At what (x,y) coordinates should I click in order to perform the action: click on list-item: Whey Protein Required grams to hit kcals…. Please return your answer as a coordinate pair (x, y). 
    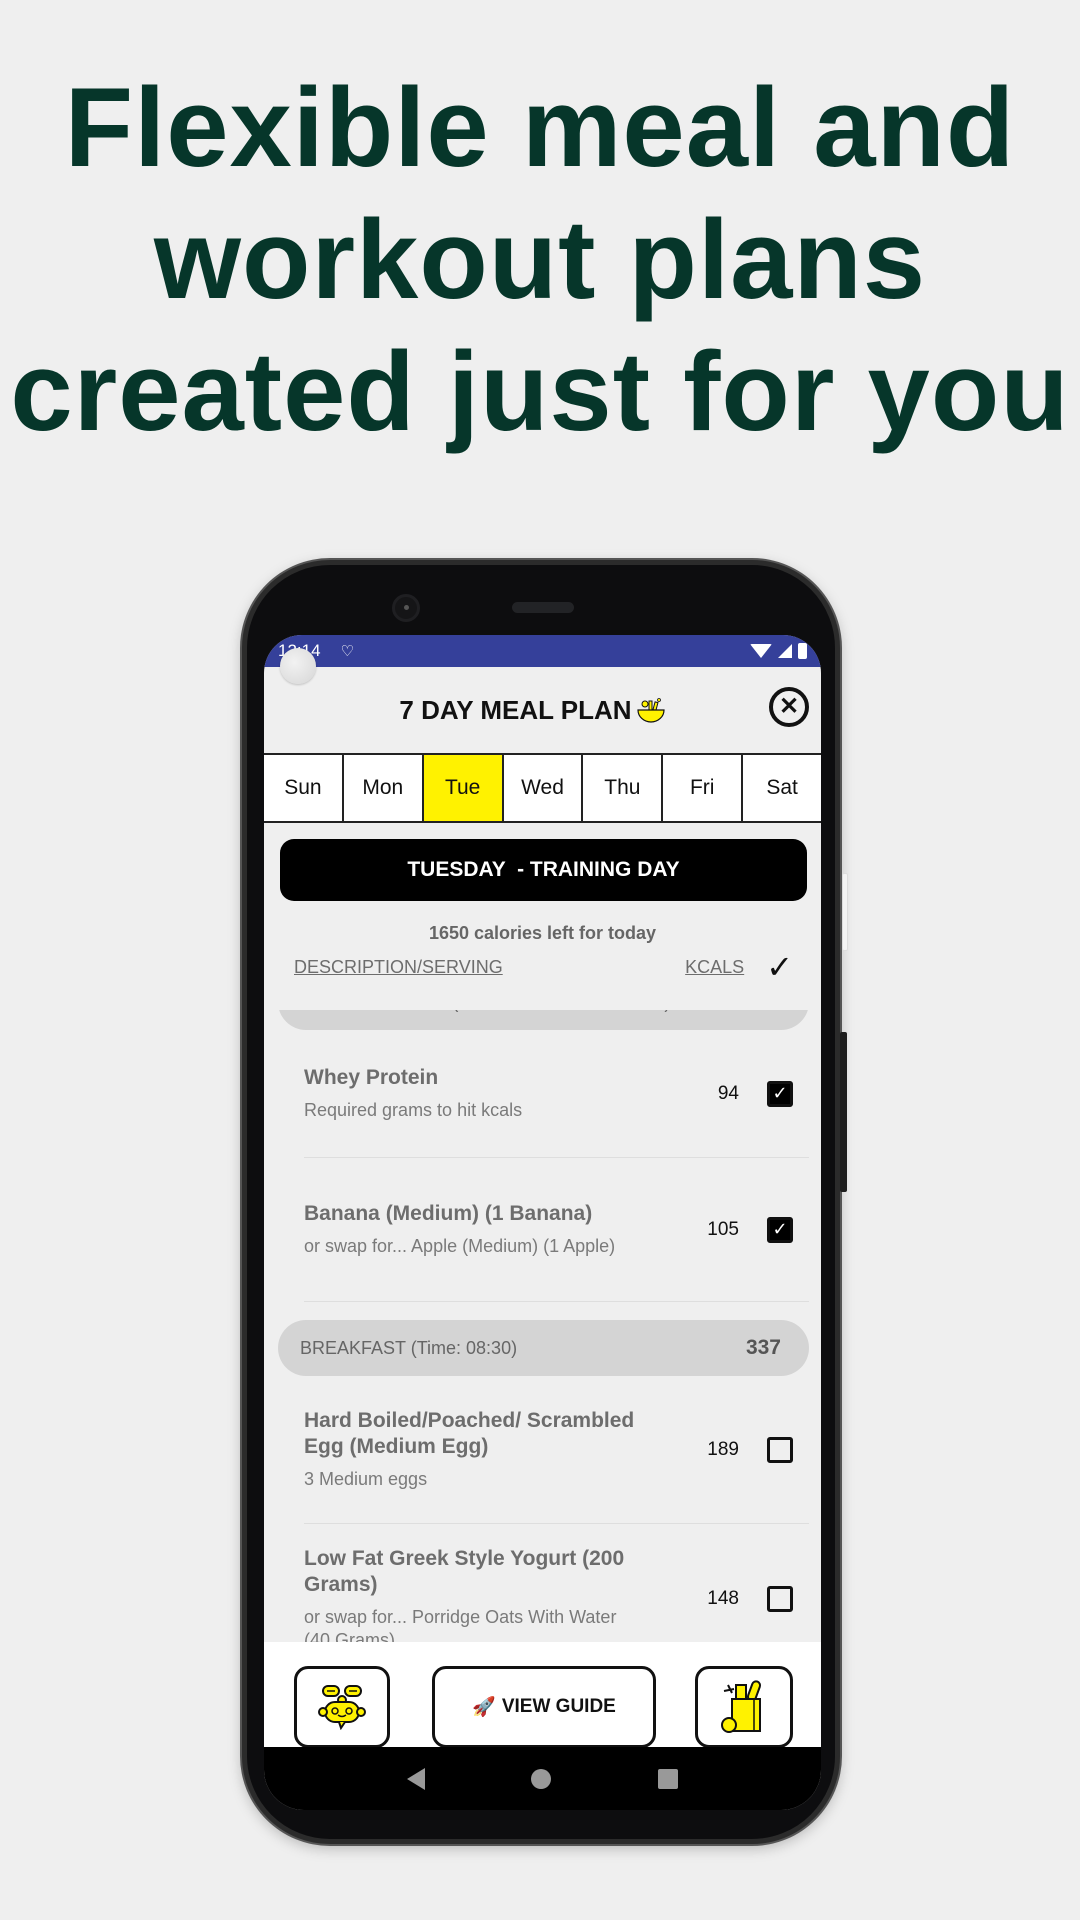
    Looking at the image, I should click on (556, 1094).